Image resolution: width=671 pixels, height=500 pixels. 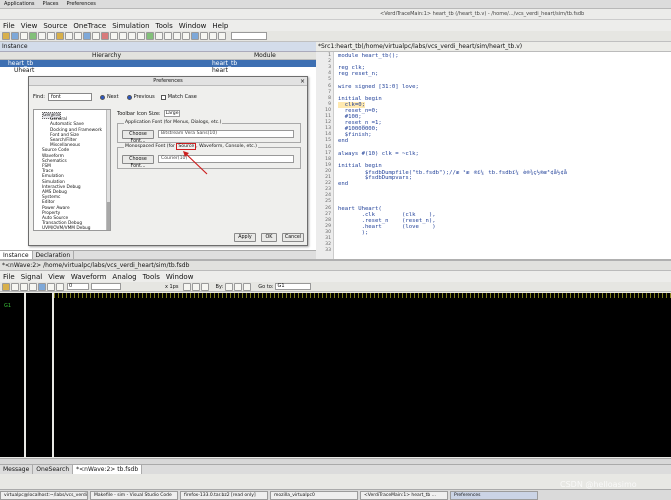 I want to click on tree-scroll-thumb, so click(x=108, y=216).